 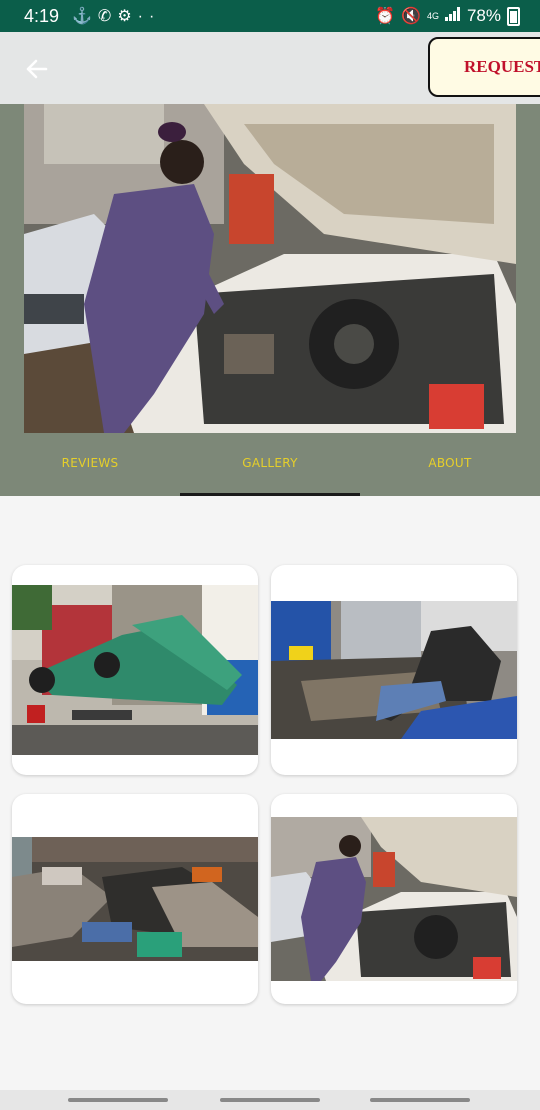 I want to click on nav-home-button, so click(x=270, y=1100).